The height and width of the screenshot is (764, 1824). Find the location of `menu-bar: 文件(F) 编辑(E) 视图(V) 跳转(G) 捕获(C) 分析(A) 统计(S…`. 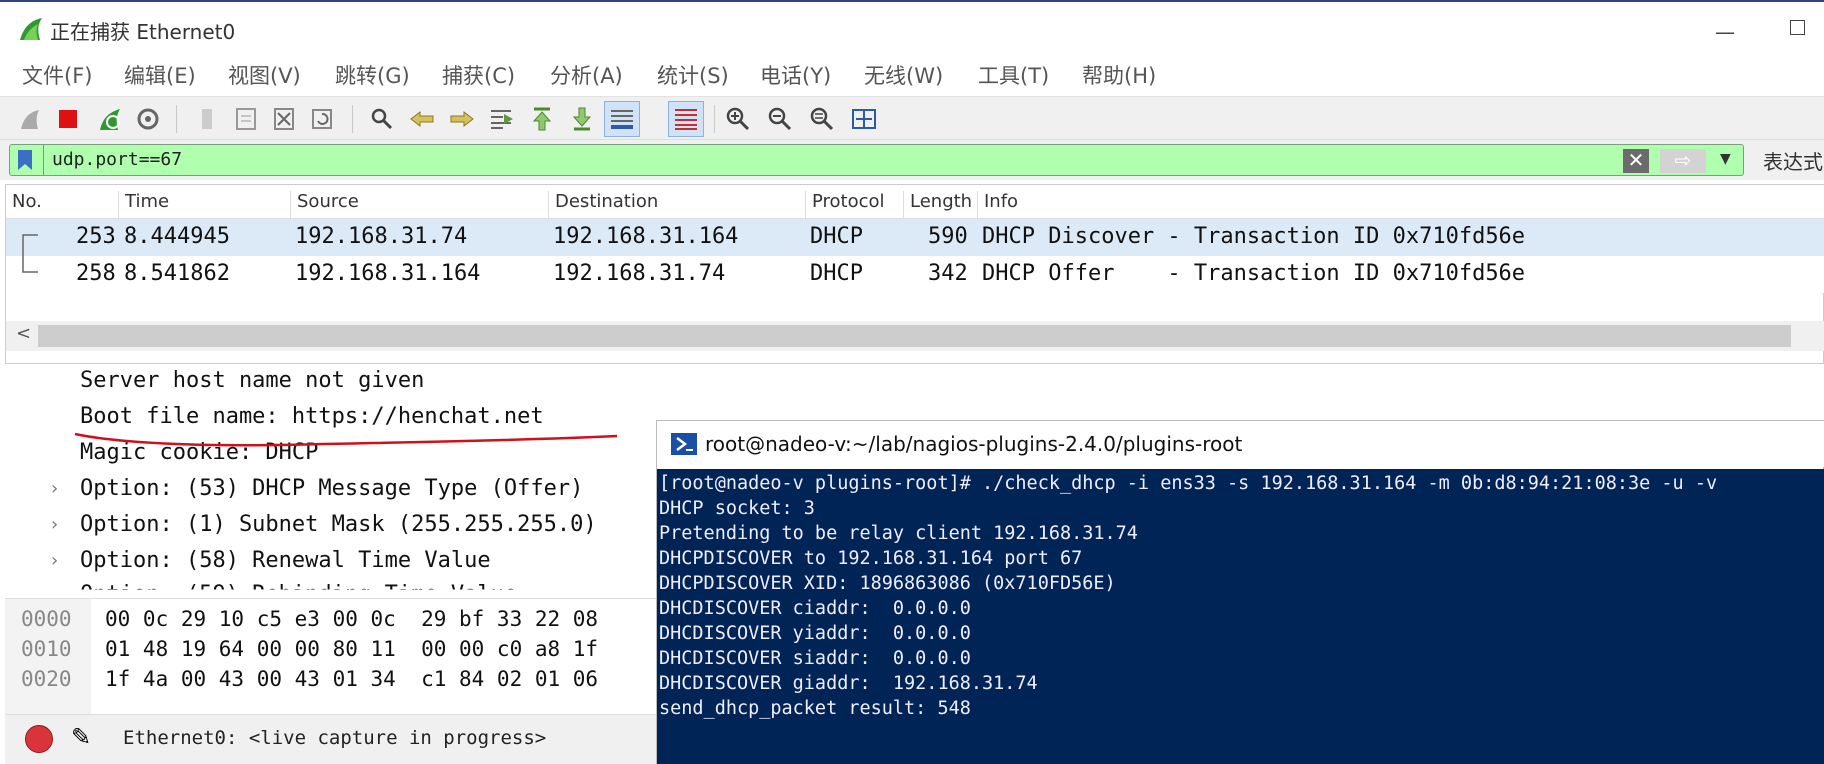

menu-bar: 文件(F) 编辑(E) 视图(V) 跳转(G) 捕获(C) 分析(A) 统计(S… is located at coordinates (912, 78).